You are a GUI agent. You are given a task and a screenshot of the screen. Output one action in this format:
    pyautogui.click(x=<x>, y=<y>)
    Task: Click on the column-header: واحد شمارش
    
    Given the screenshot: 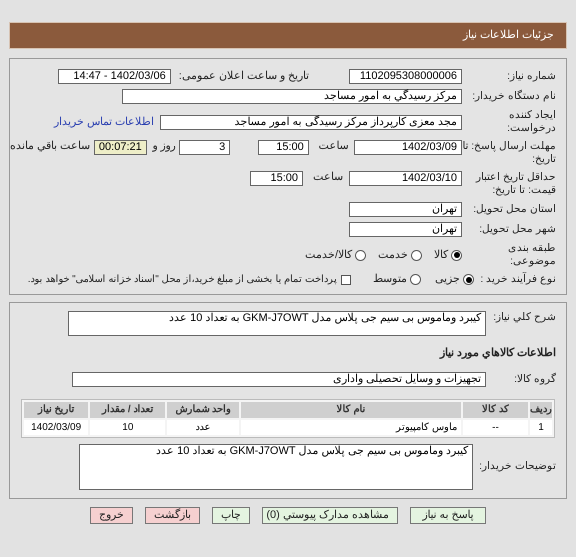 What is the action you would take?
    pyautogui.click(x=203, y=410)
    